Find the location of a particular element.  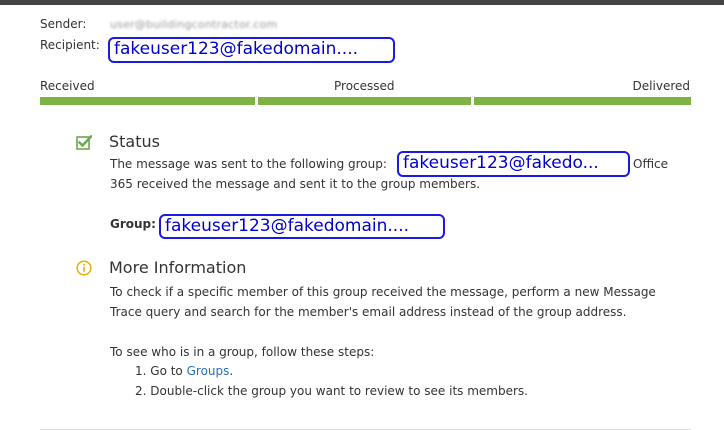

delivery-progress-bar is located at coordinates (365, 101).